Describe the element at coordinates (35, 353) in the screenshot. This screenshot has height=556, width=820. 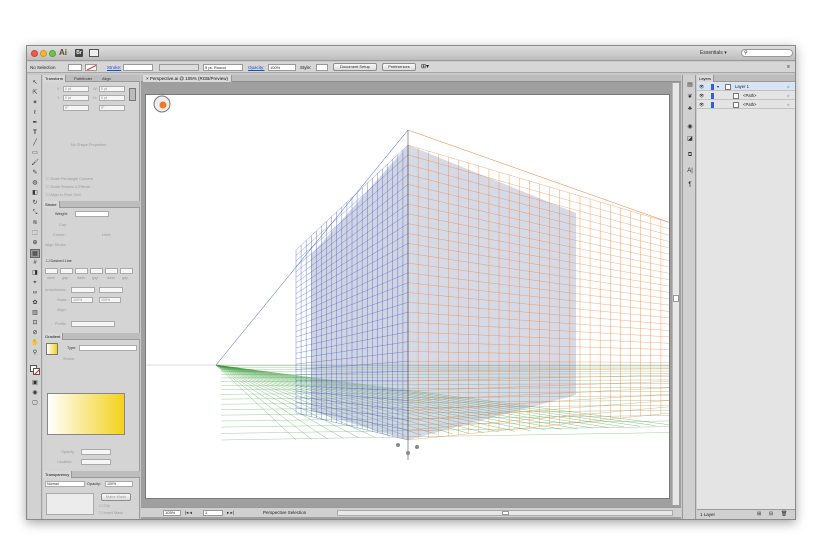
I see `zoom-tool-icon: ⚲` at that location.